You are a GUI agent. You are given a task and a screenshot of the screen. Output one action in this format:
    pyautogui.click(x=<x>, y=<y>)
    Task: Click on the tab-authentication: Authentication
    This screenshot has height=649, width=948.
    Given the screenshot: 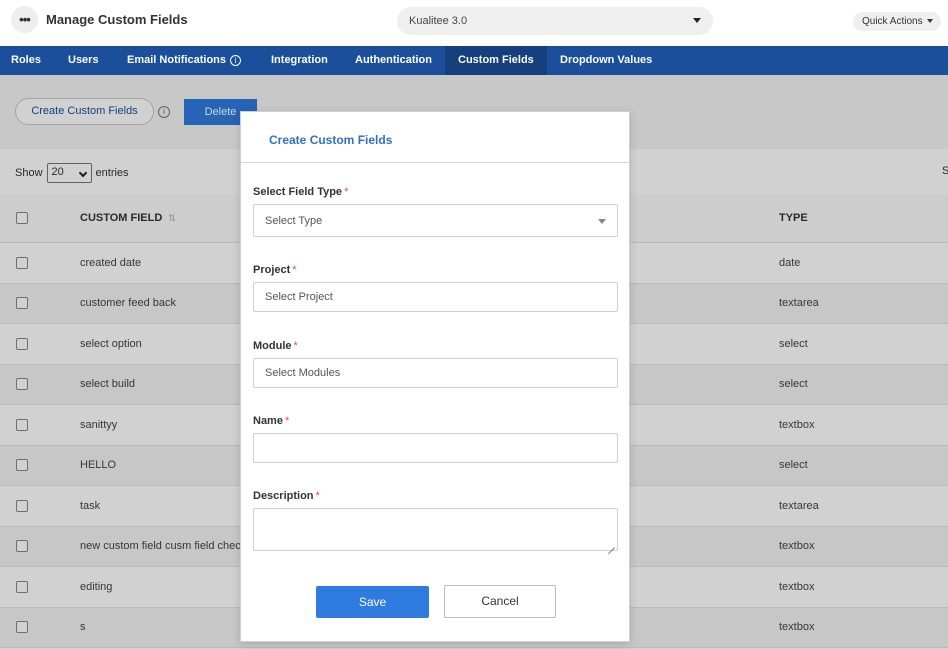 What is the action you would take?
    pyautogui.click(x=393, y=60)
    